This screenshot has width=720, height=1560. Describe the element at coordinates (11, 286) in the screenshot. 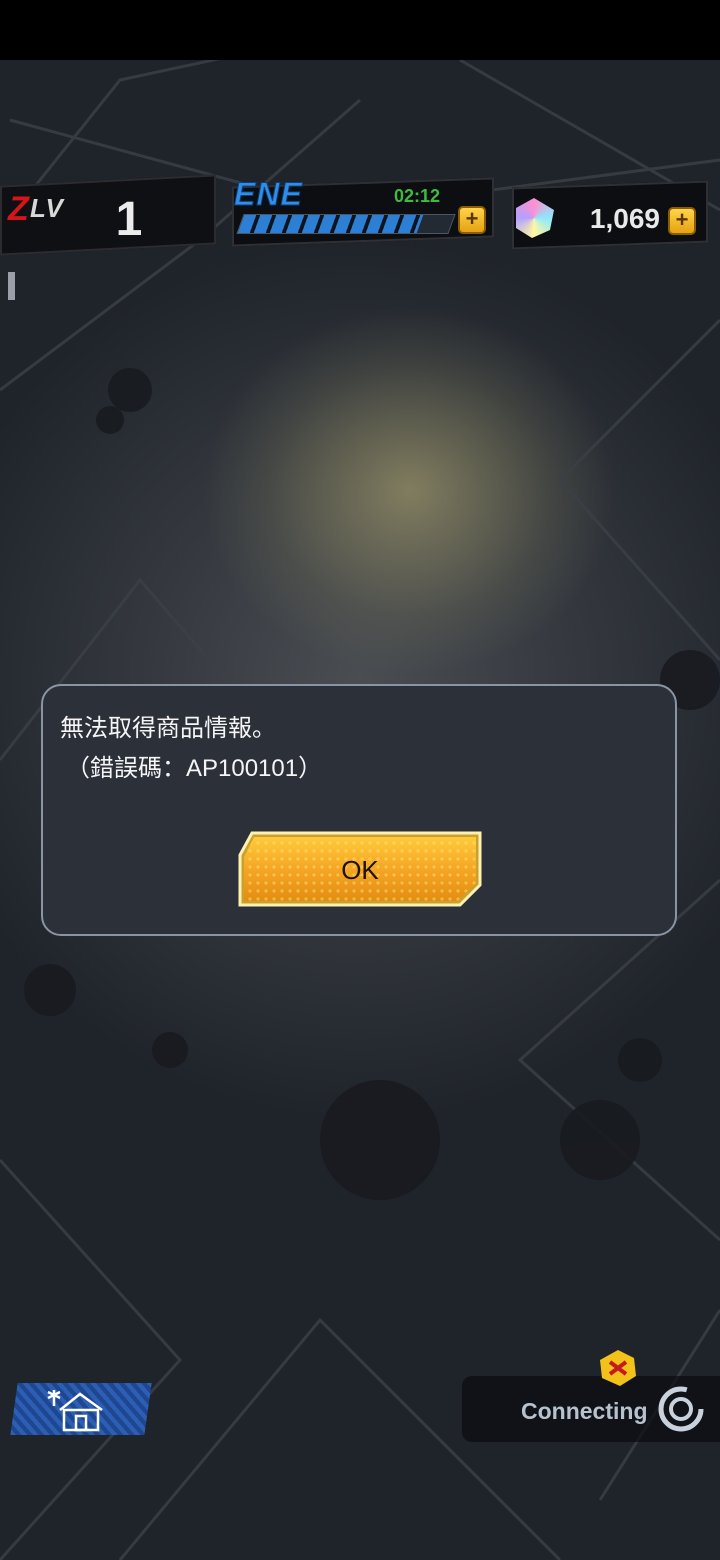

I see `side-indicator` at that location.